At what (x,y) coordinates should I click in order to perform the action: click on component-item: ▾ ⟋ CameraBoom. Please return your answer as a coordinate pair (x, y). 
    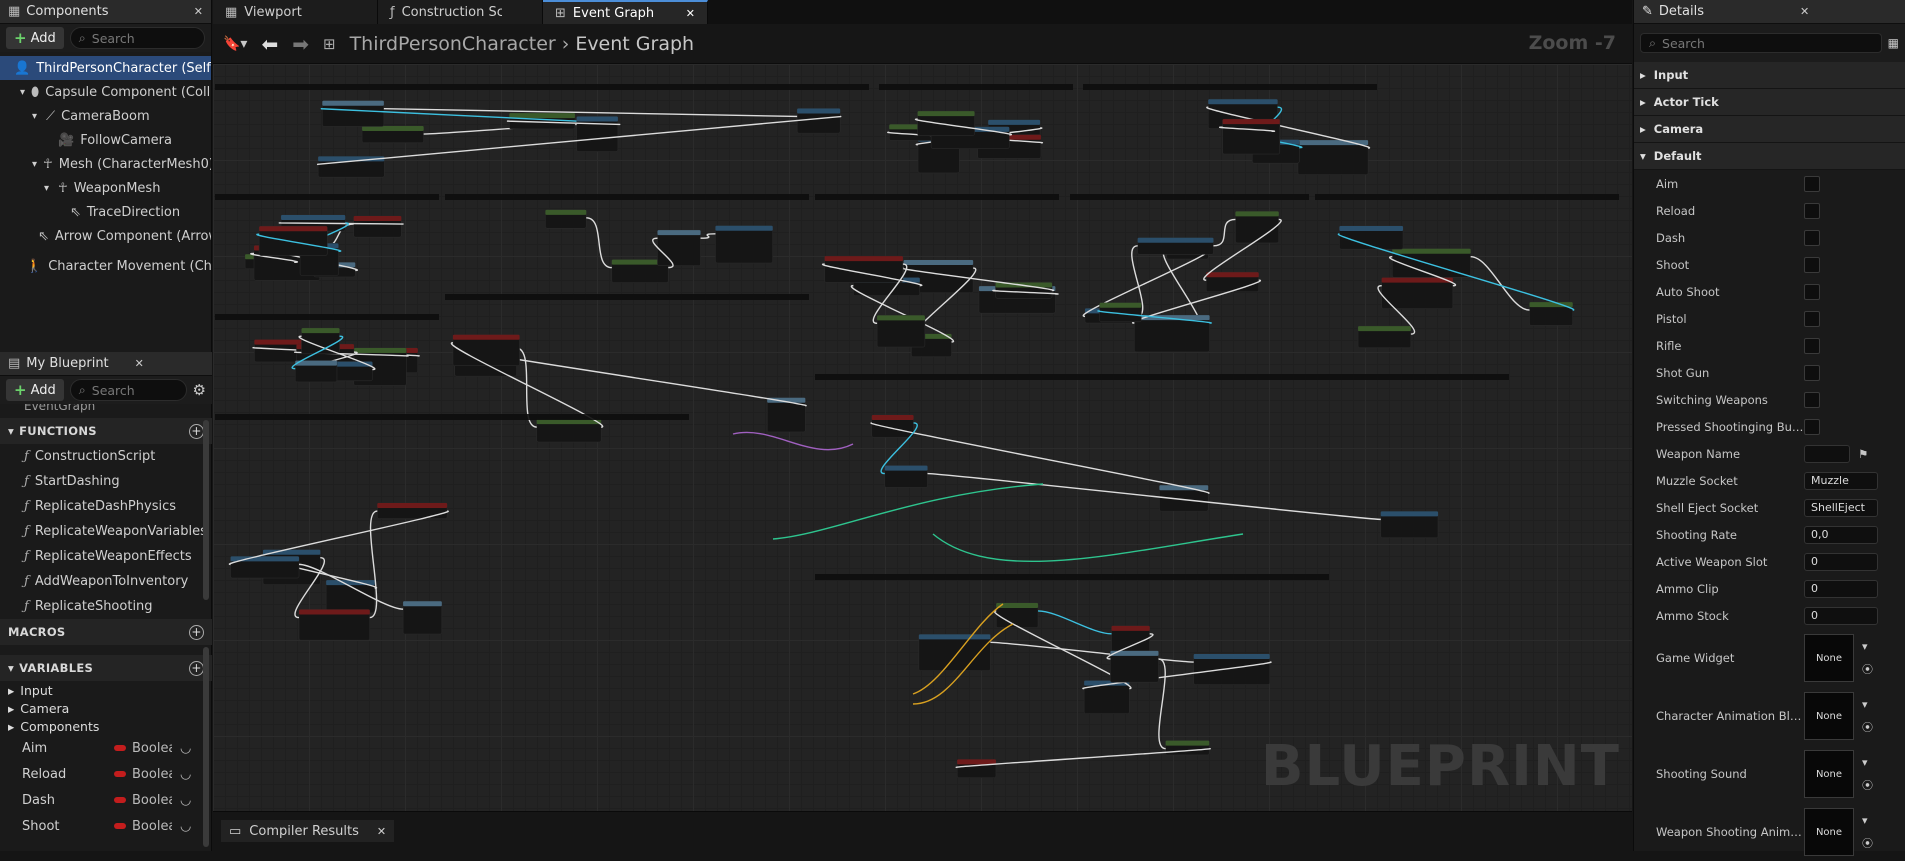
    Looking at the image, I should click on (105, 116).